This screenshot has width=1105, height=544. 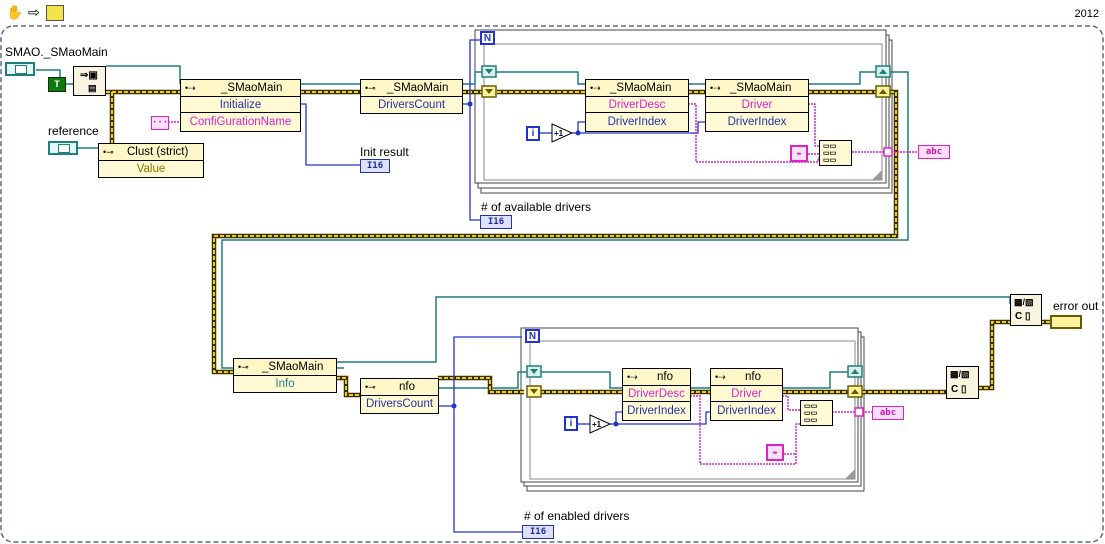 I want to click on prop-row: Driver, so click(x=757, y=105).